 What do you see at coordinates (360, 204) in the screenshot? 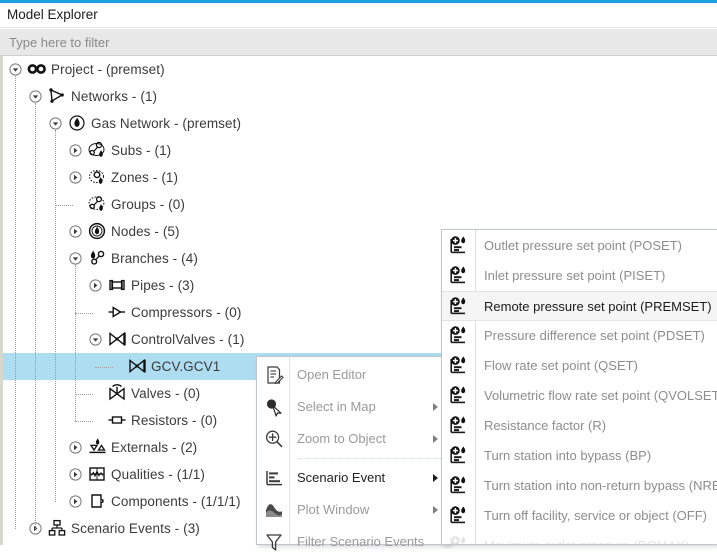
I see `tree-item-groups: Groups - (0)` at bounding box center [360, 204].